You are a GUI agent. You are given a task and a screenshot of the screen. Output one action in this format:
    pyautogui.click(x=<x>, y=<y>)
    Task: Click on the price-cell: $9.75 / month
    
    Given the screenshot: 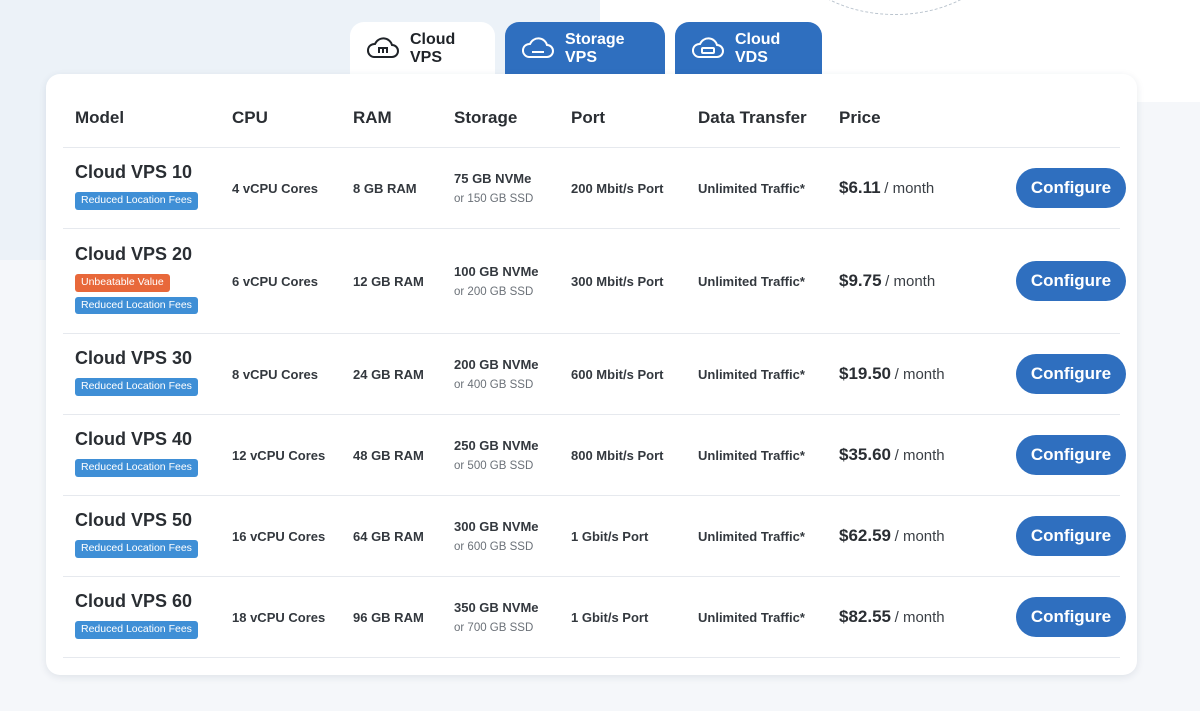 What is the action you would take?
    pyautogui.click(x=907, y=281)
    